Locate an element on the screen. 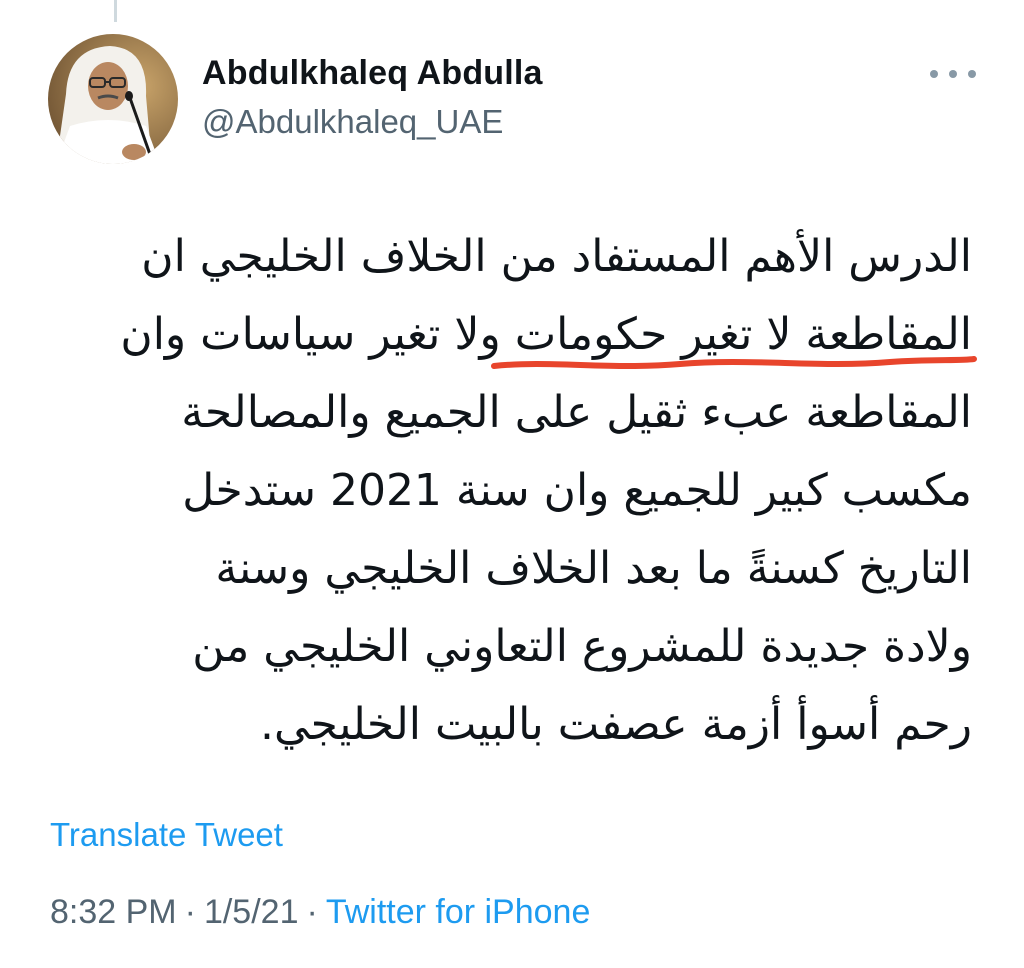 The image size is (1024, 968). tweet-text-line: المقاطعة عبء ثقيل على الجميع والمصالحة is located at coordinates (576, 412).